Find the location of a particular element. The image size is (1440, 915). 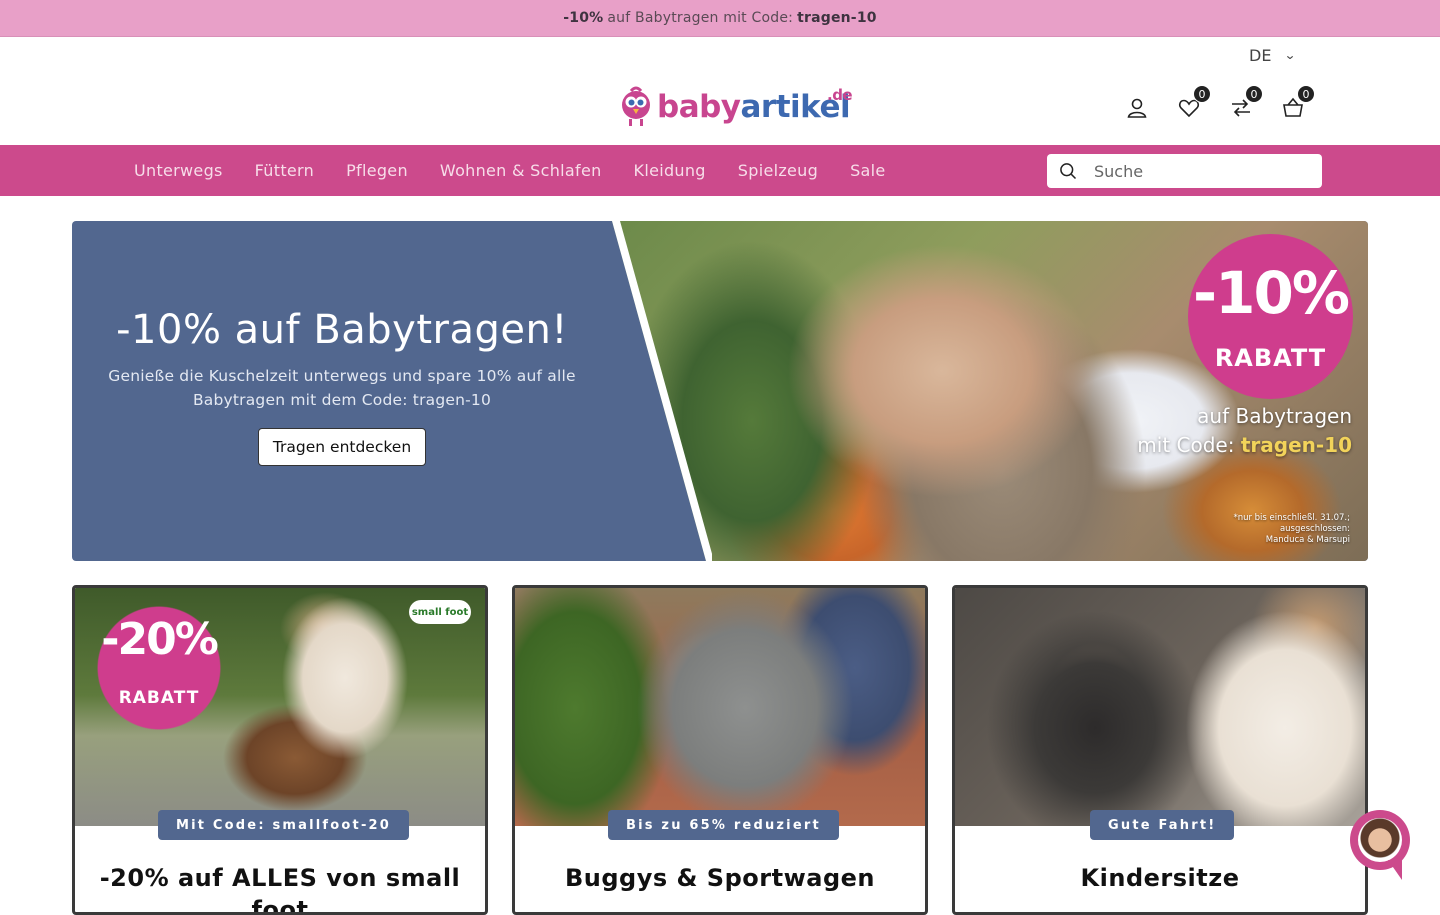

chat-widget-button is located at coordinates (1380, 845).